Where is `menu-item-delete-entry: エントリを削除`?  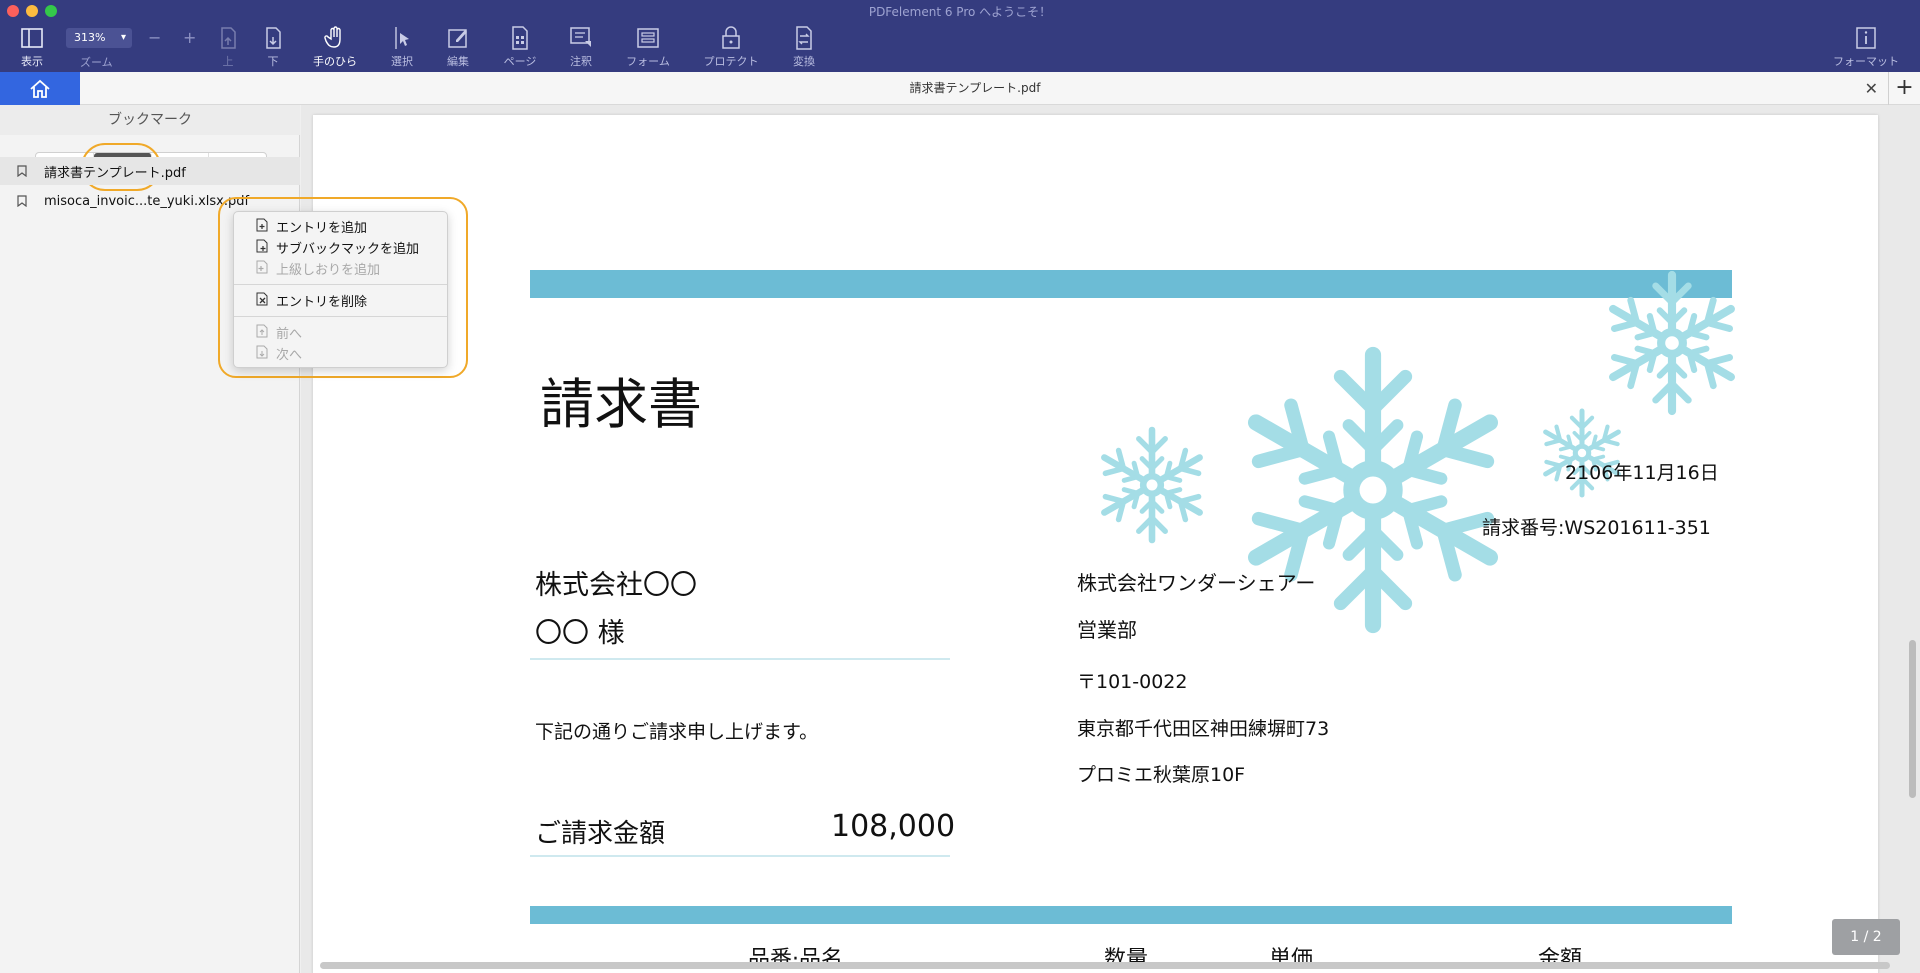 menu-item-delete-entry: エントリを削除 is located at coordinates (340, 300).